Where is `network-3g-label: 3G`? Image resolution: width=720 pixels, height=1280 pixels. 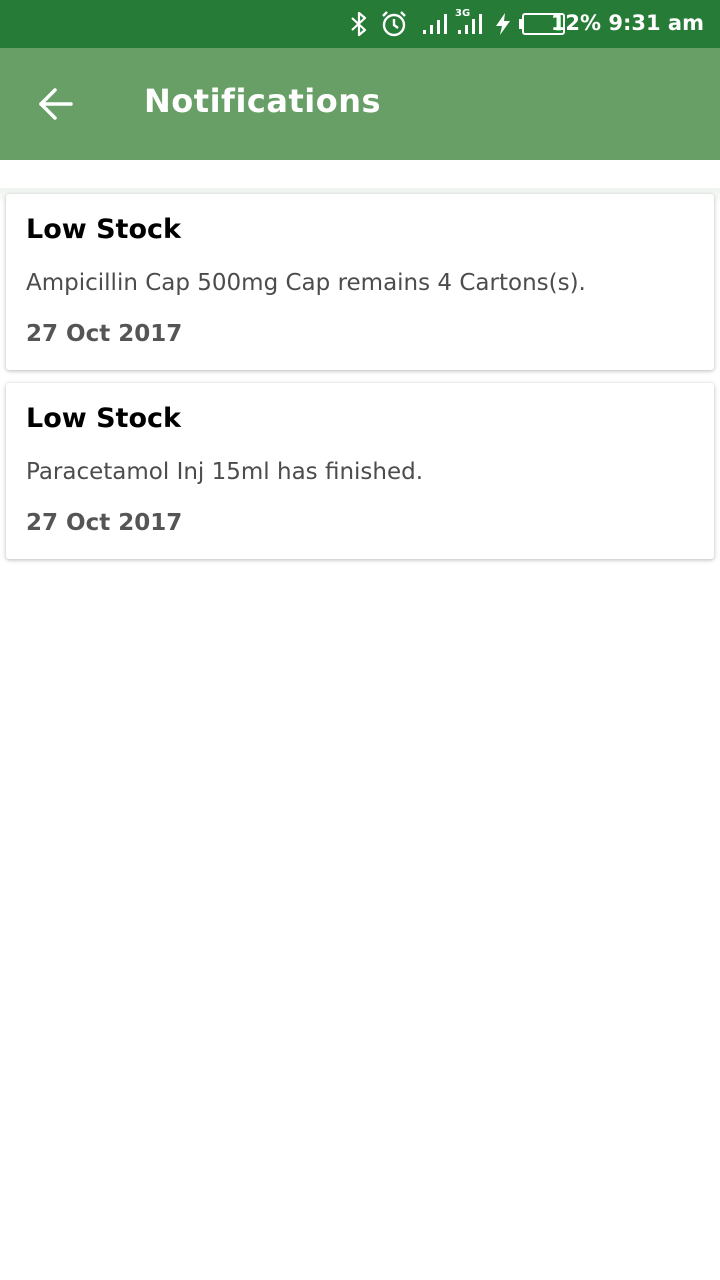
network-3g-label: 3G is located at coordinates (462, 13).